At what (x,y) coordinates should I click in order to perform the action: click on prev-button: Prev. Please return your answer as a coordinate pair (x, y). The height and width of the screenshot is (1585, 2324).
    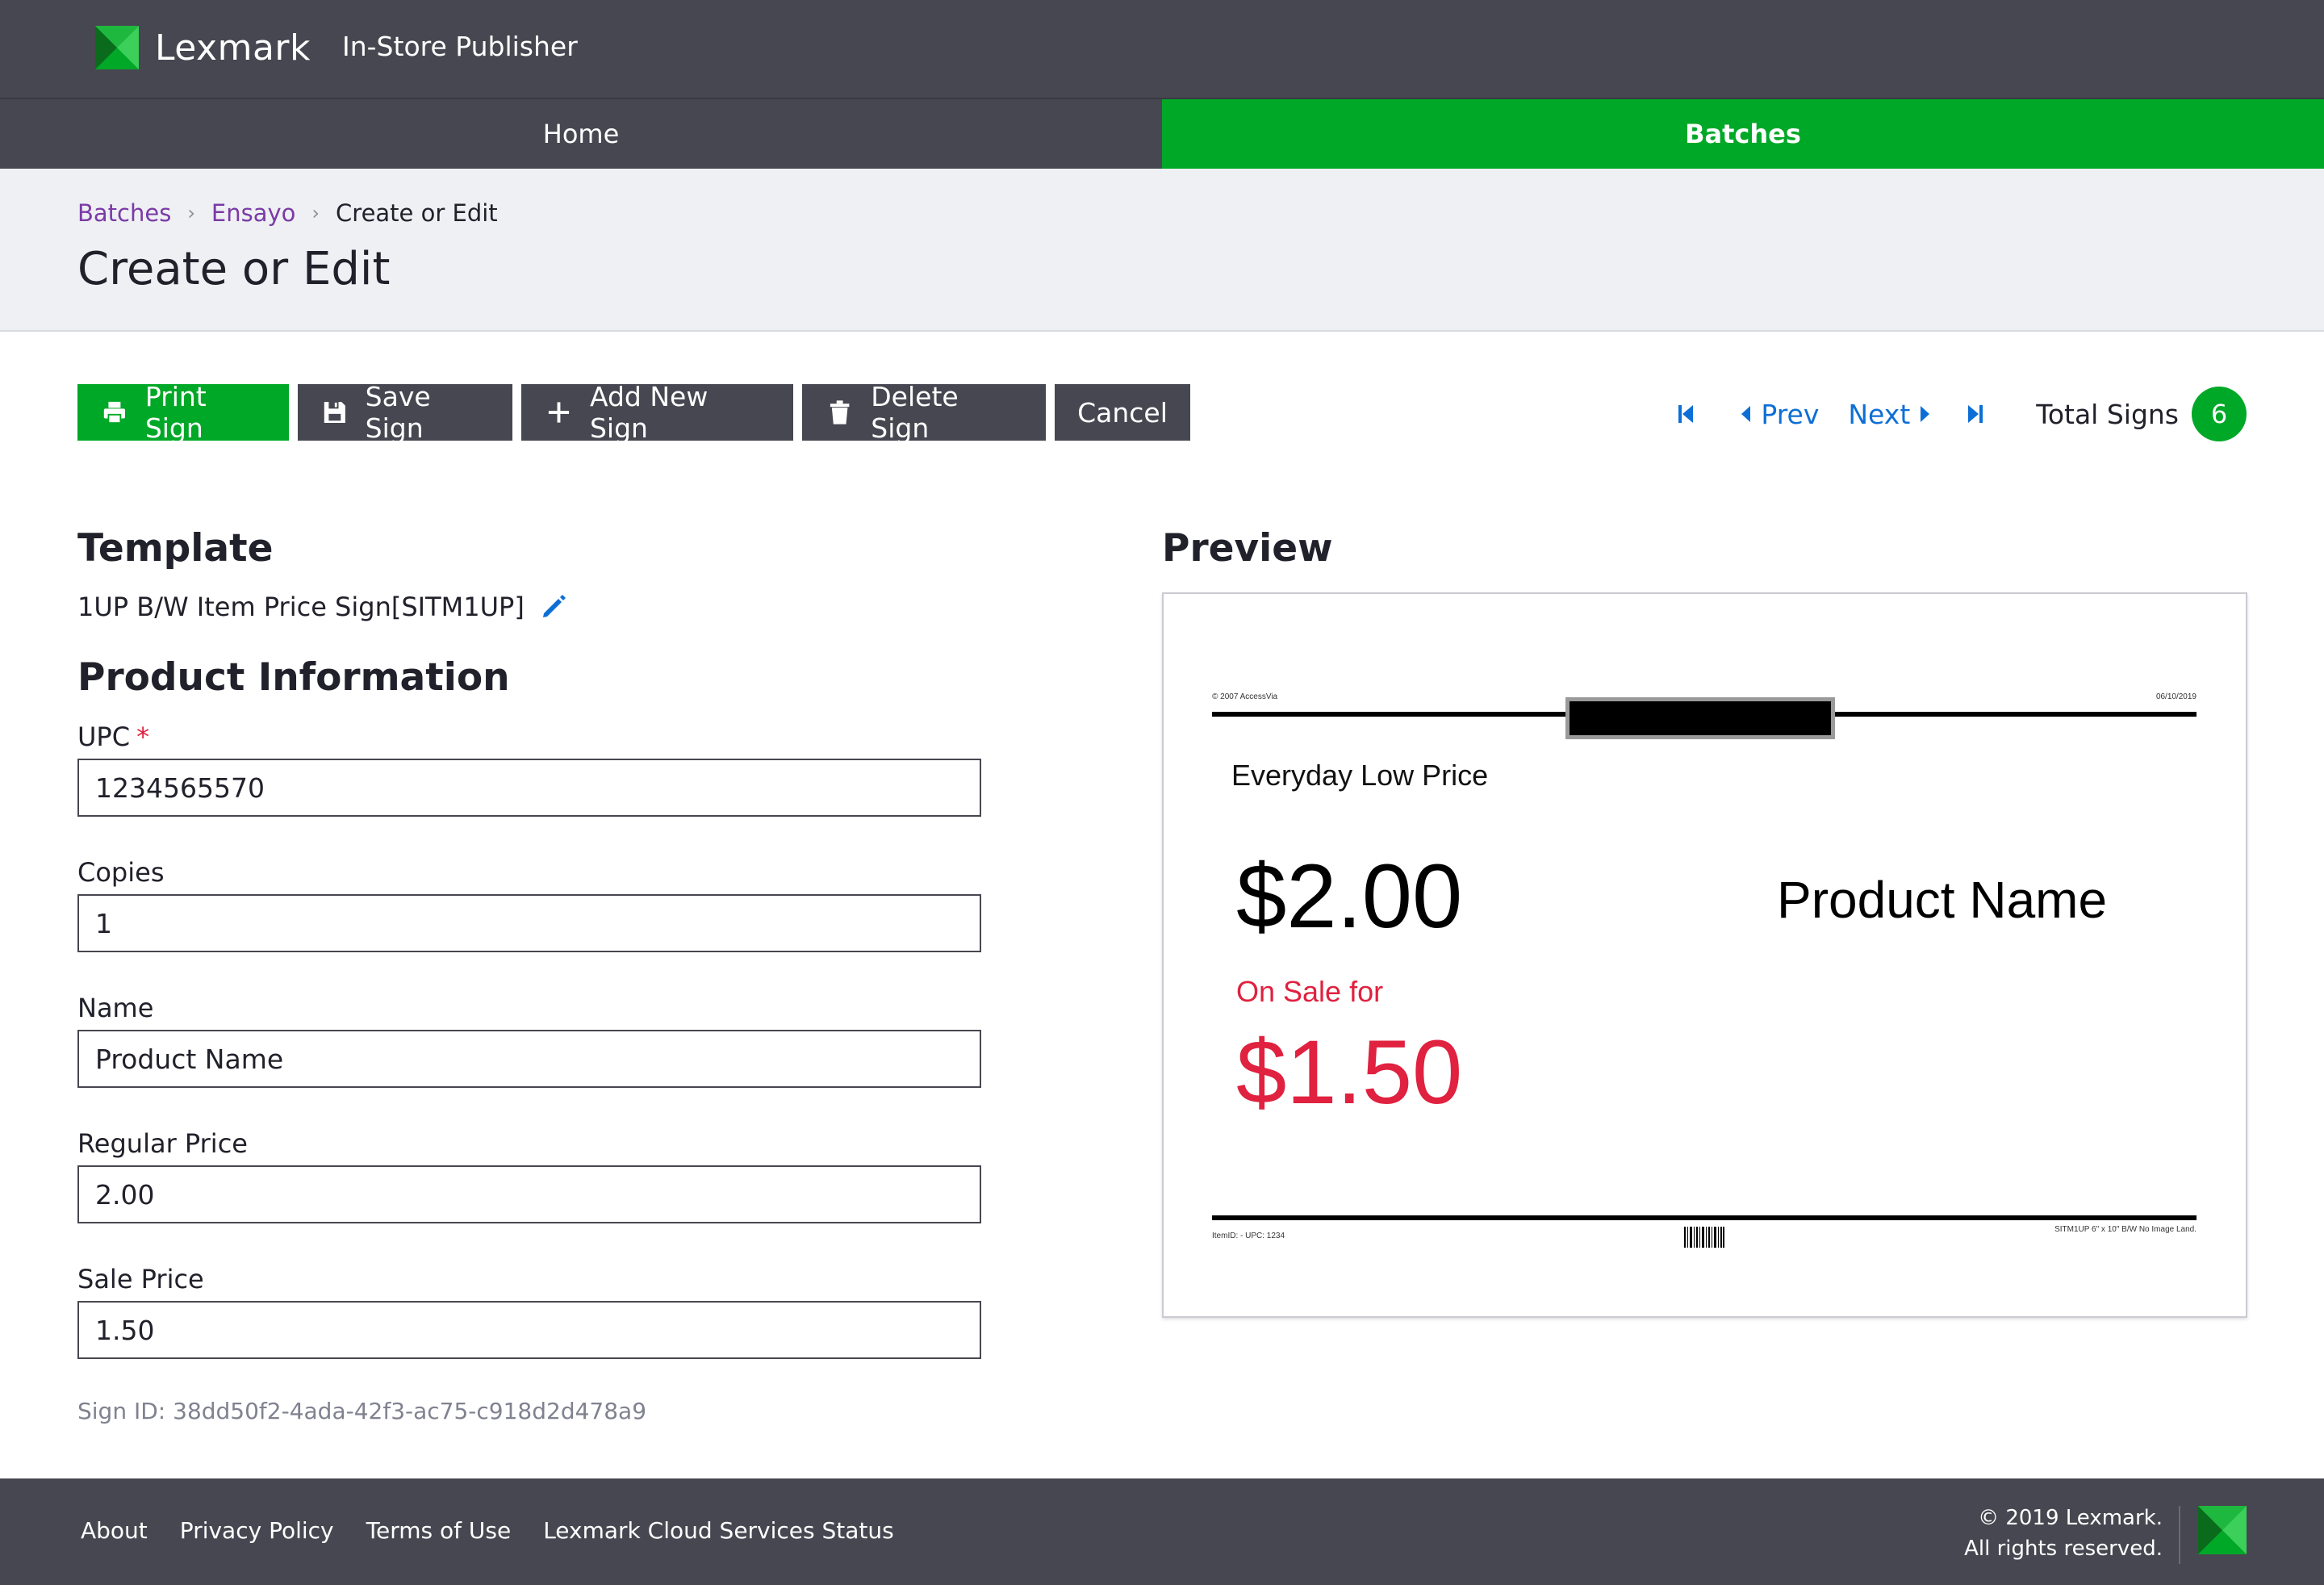
    Looking at the image, I should click on (1779, 414).